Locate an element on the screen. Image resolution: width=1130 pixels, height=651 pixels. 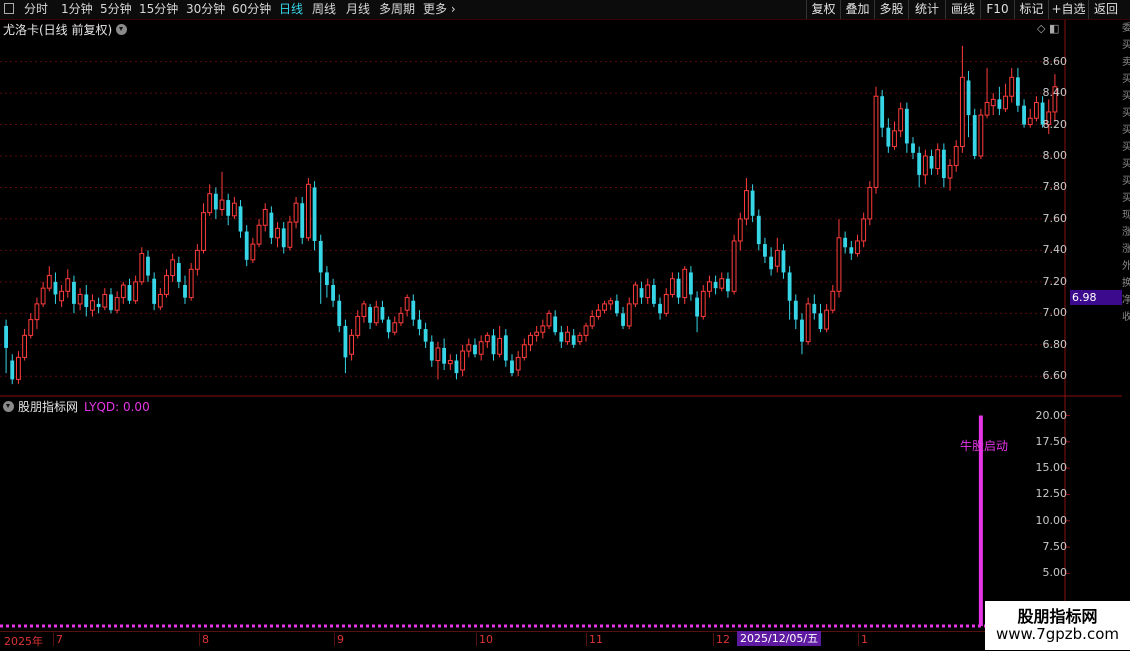
tab-5min: 5分钟 is located at coordinates (116, 9).